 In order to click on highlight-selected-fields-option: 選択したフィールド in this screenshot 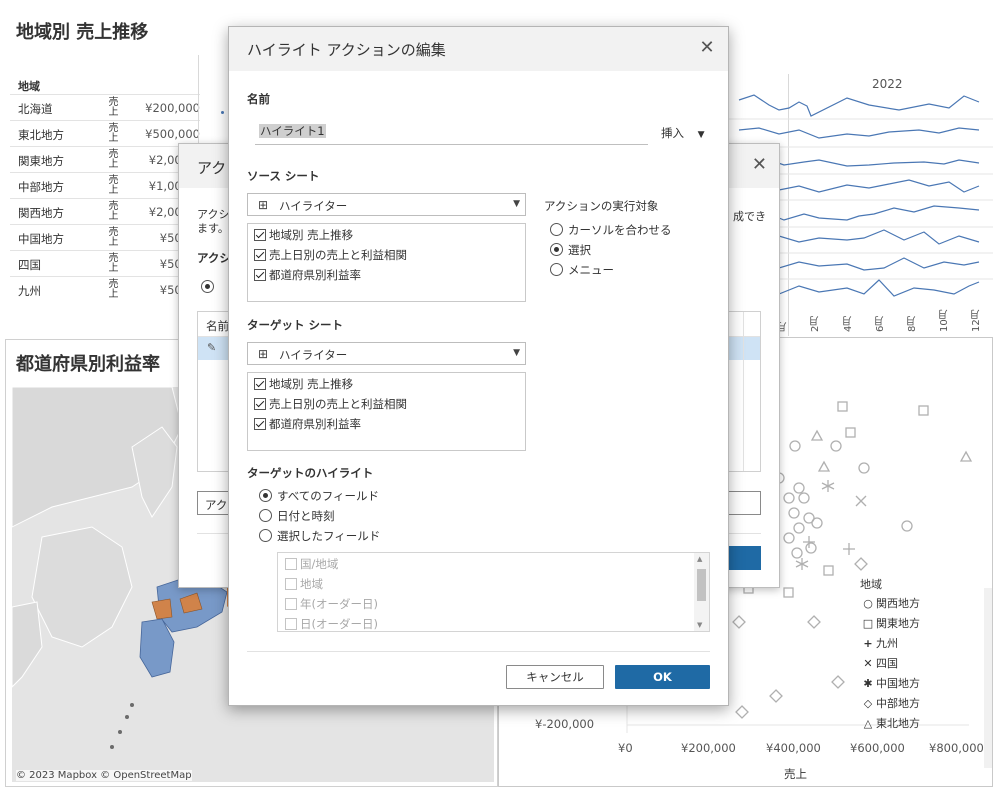, I will do `click(319, 536)`.